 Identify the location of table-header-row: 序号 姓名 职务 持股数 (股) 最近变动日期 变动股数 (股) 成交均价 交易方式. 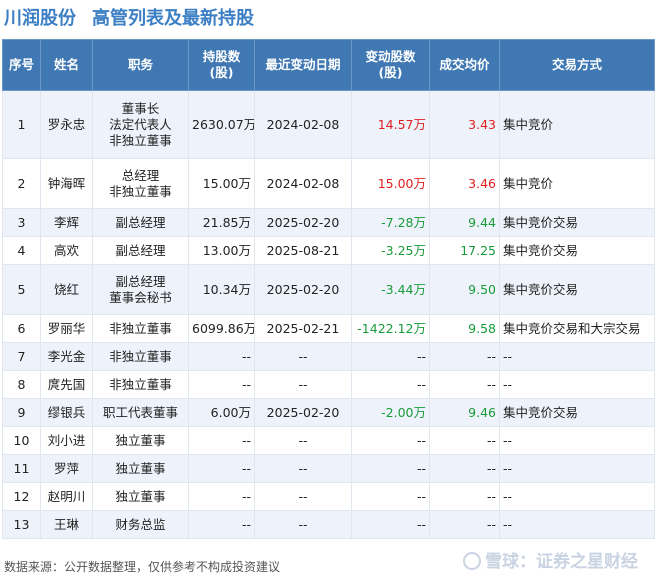
(328, 65).